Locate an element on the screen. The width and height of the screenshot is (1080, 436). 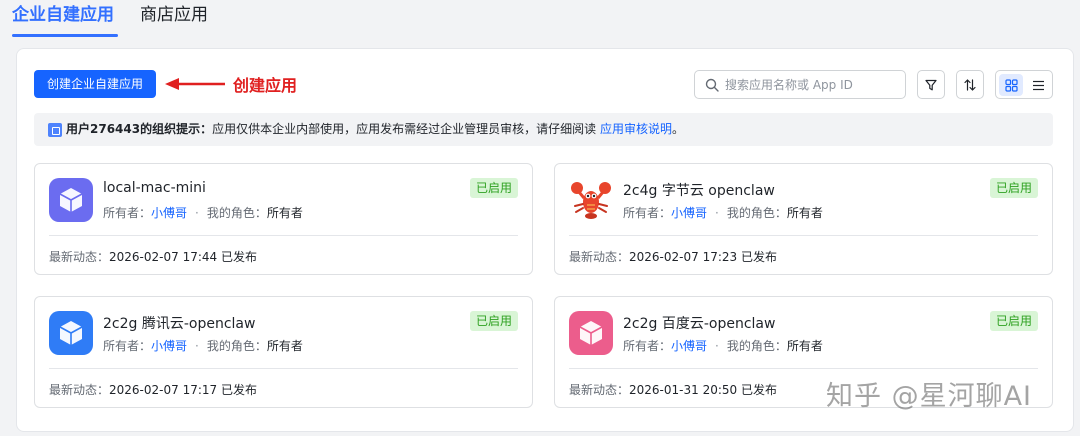
app-name: 2c2g 百度云-openclaw is located at coordinates (699, 324).